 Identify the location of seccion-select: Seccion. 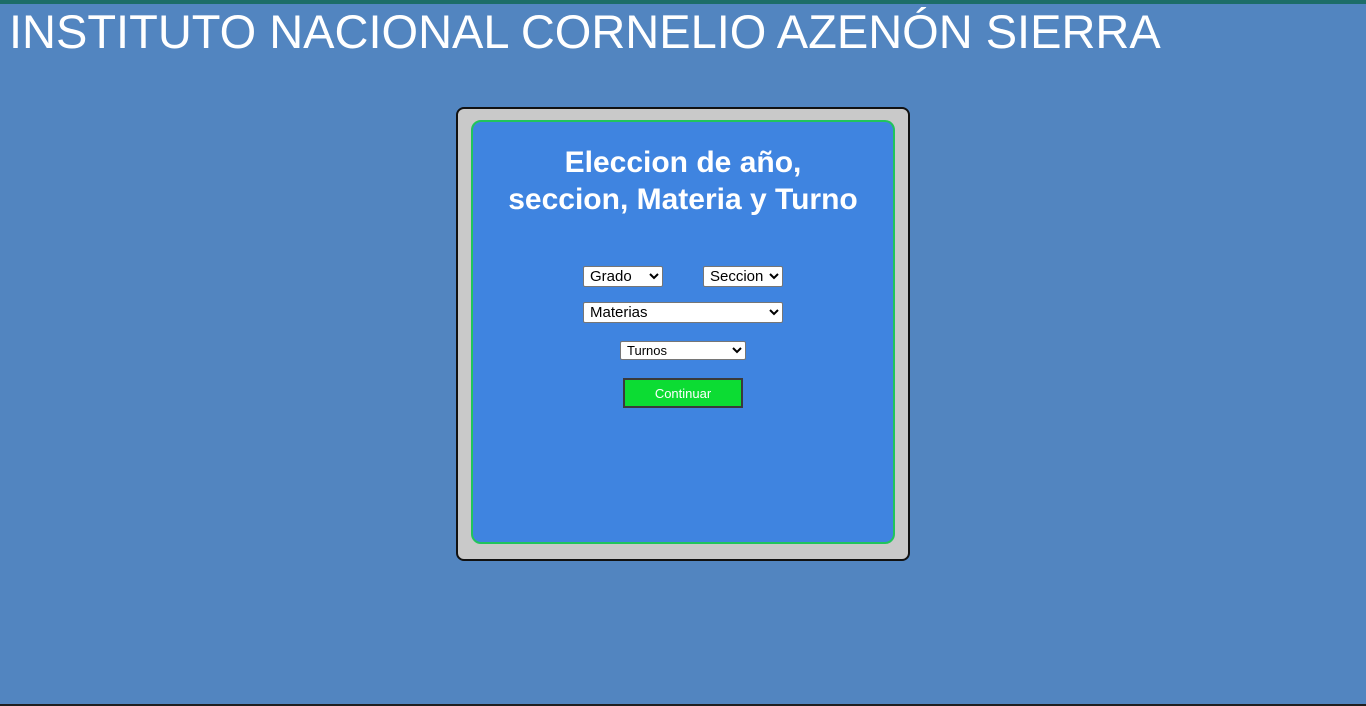
(743, 276).